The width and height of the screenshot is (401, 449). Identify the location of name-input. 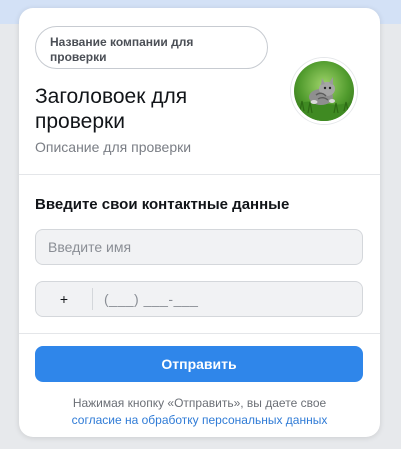
(199, 247).